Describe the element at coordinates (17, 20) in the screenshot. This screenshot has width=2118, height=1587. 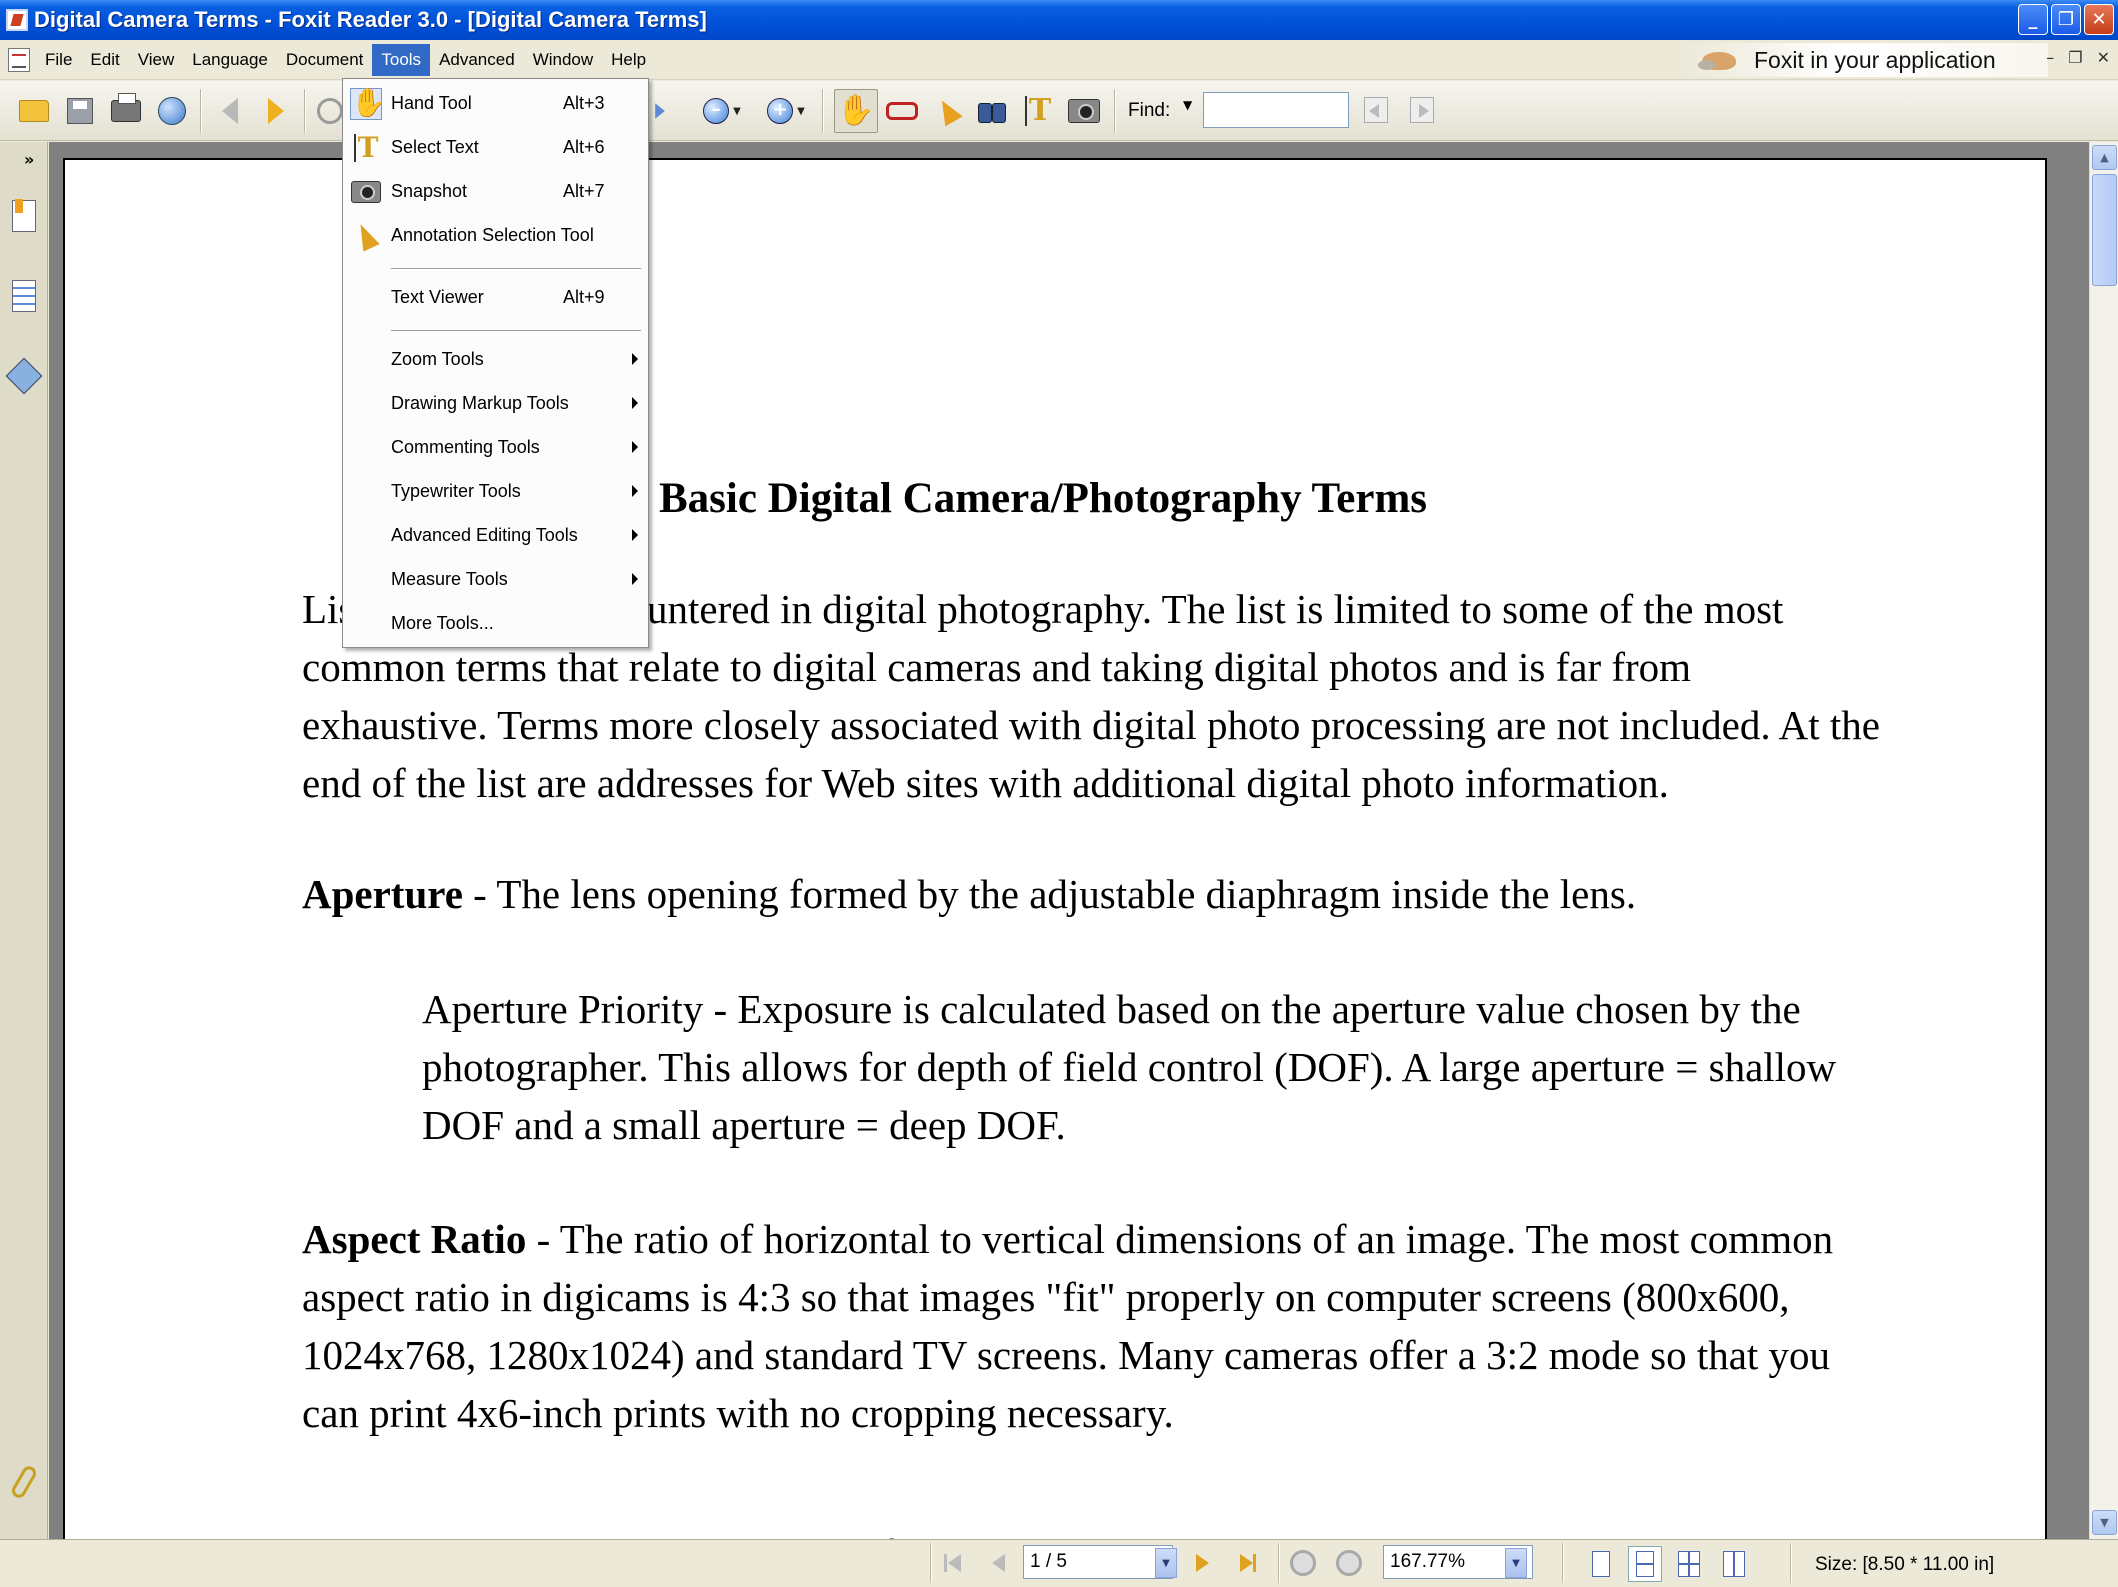
I see `foxit-app-icon` at that location.